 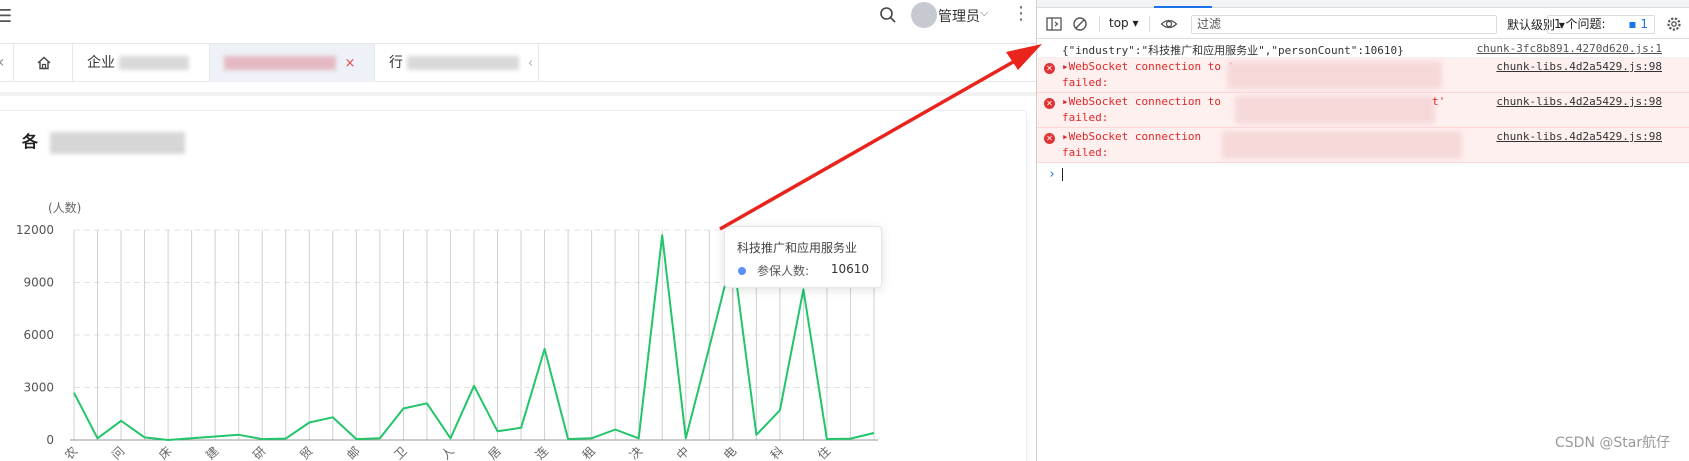 What do you see at coordinates (1151, 66) in the screenshot?
I see `error-message-text: WebSocket connection to '` at bounding box center [1151, 66].